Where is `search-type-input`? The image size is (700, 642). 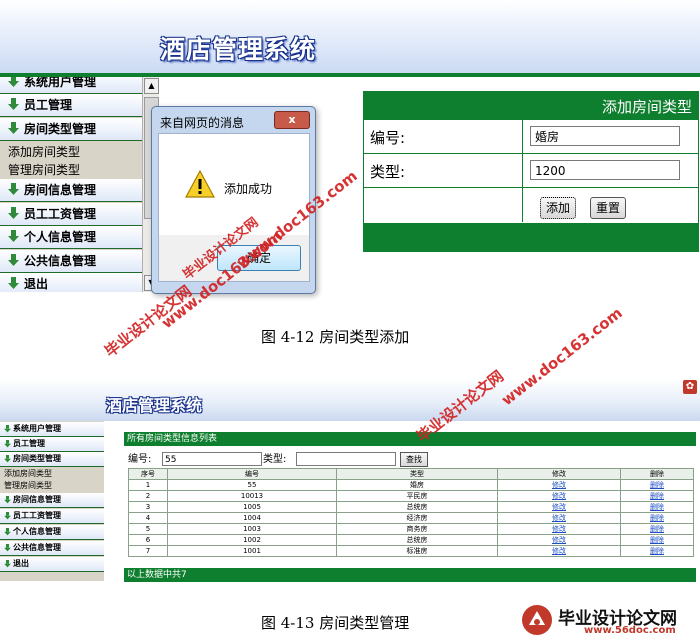 search-type-input is located at coordinates (346, 459).